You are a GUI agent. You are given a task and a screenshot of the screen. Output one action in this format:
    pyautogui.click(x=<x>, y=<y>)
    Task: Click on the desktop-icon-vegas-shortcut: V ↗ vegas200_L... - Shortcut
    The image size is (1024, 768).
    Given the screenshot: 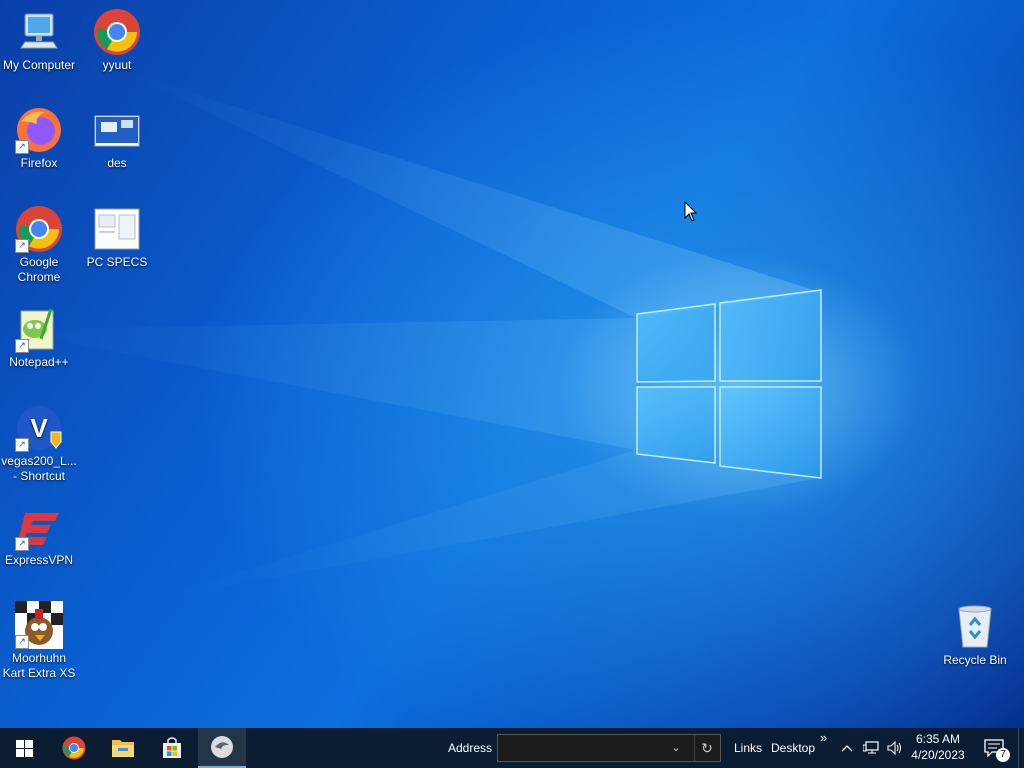 What is the action you would take?
    pyautogui.click(x=39, y=444)
    